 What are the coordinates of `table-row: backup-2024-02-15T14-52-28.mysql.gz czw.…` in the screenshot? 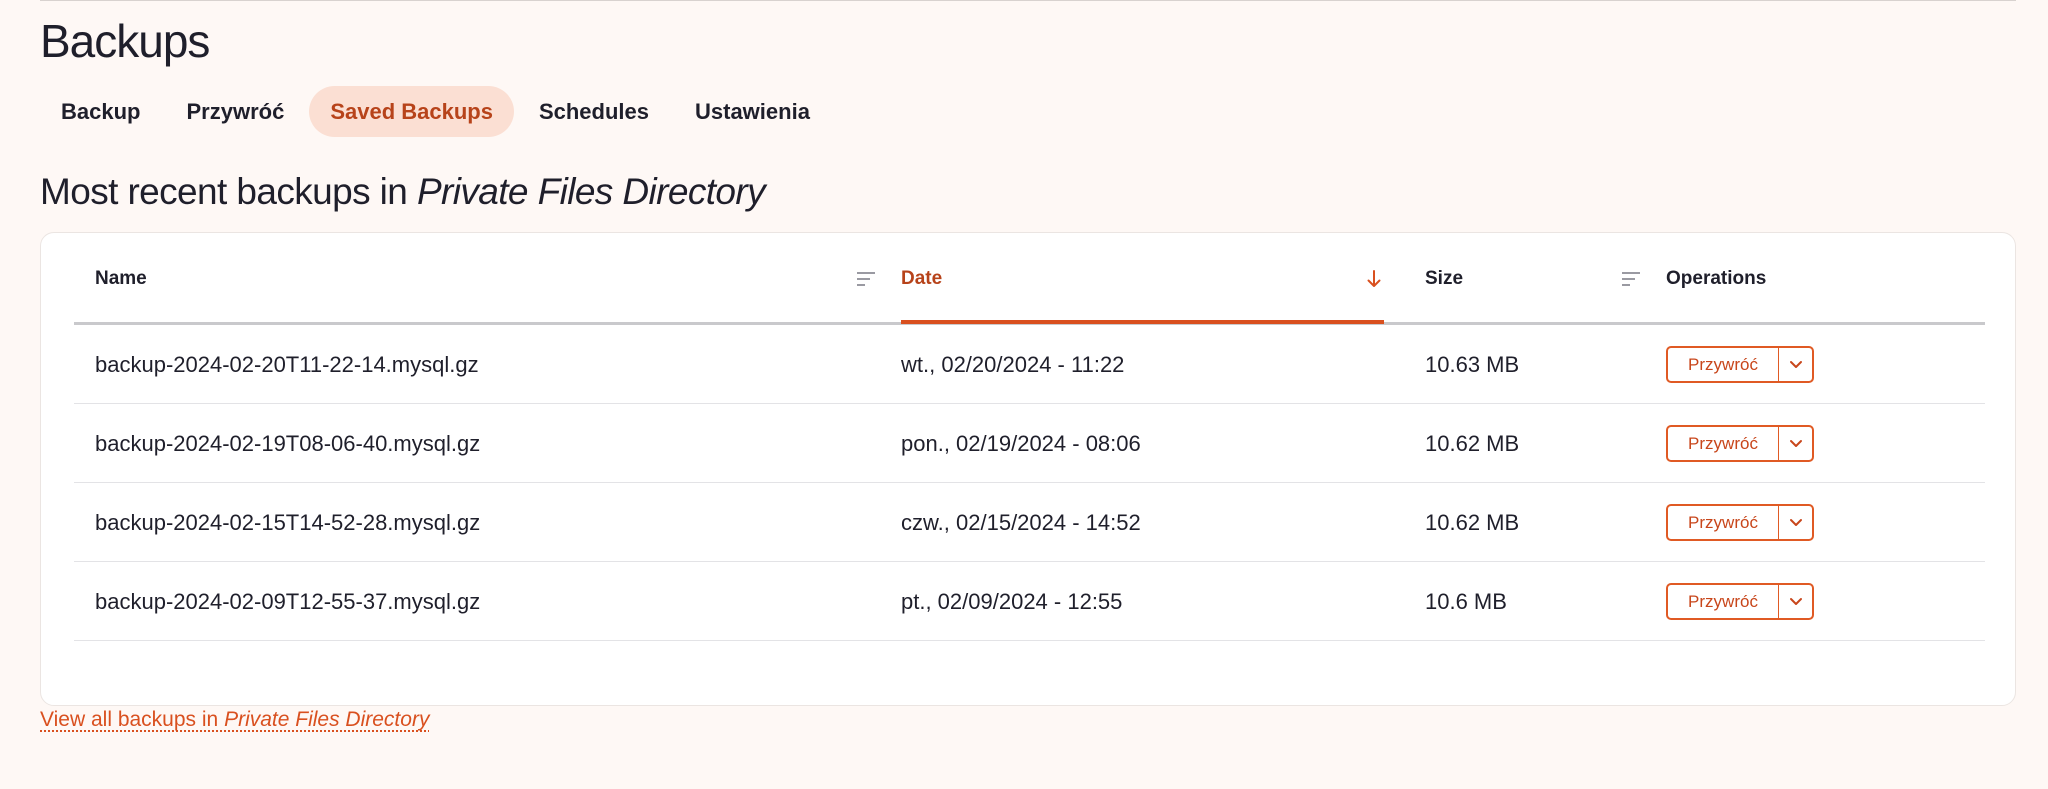 It's located at (1029, 522).